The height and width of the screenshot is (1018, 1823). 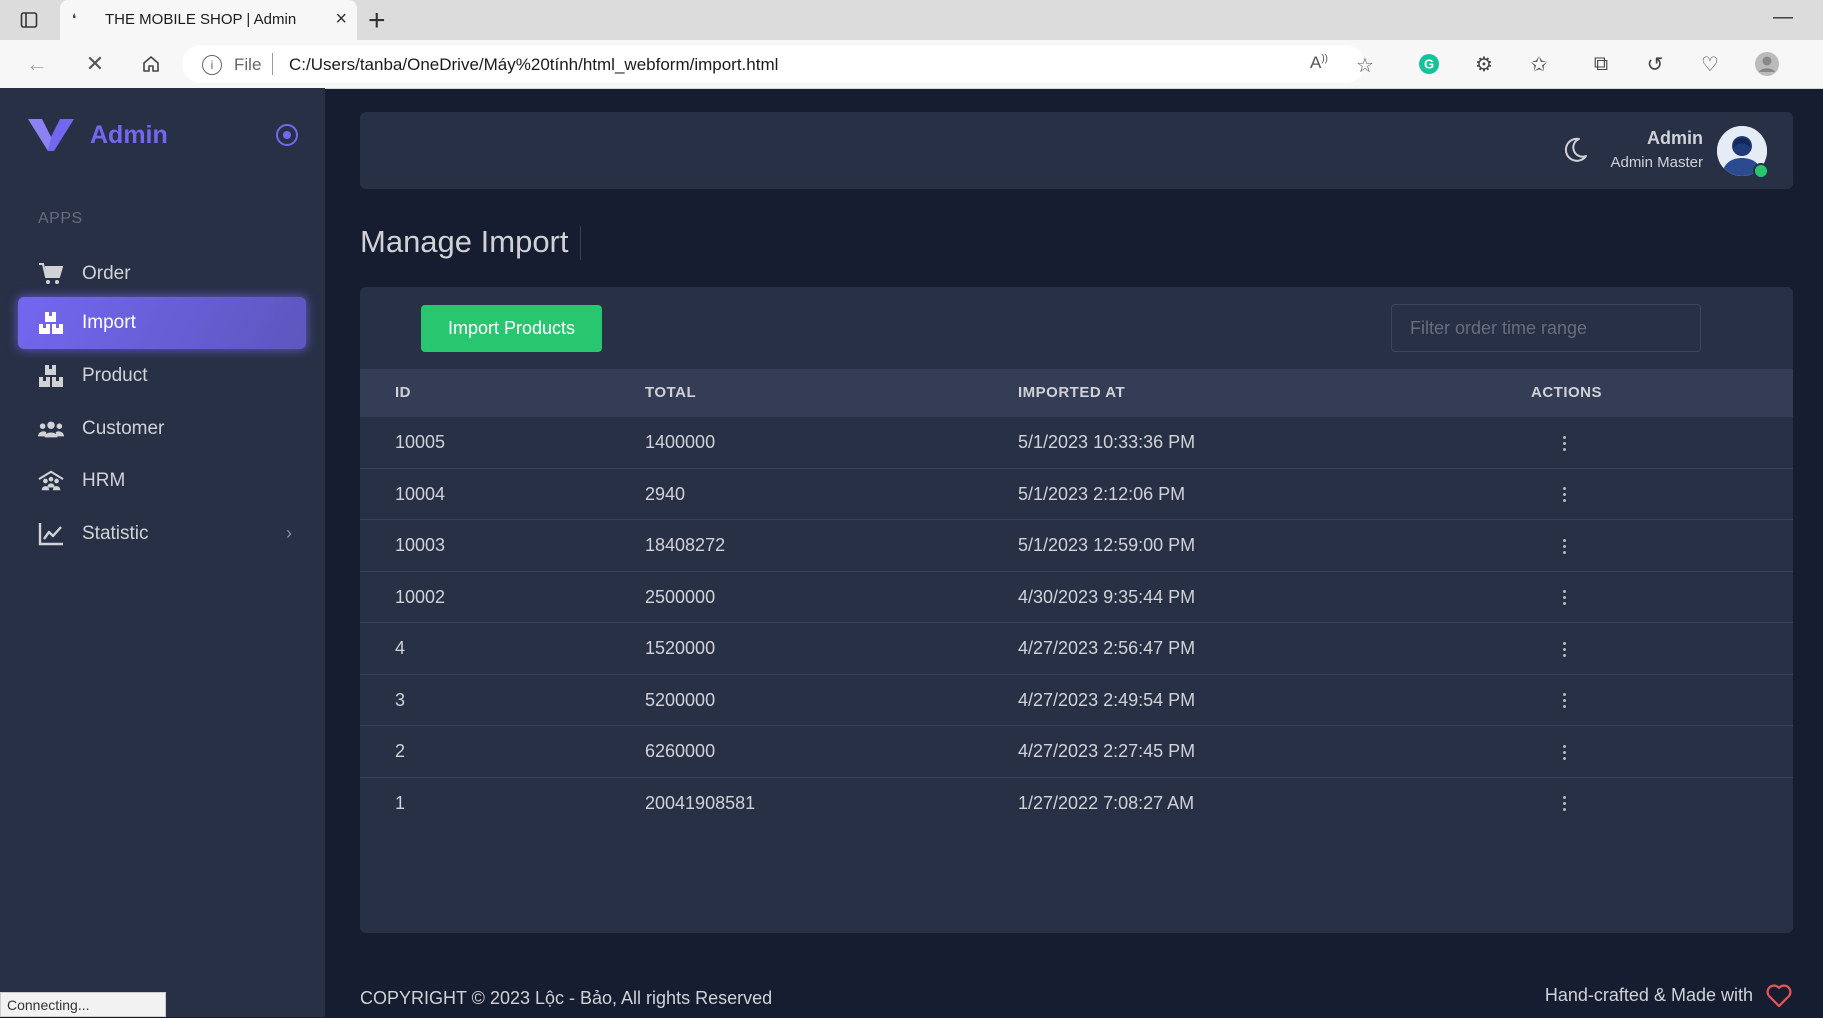 I want to click on title-divider, so click(x=580, y=243).